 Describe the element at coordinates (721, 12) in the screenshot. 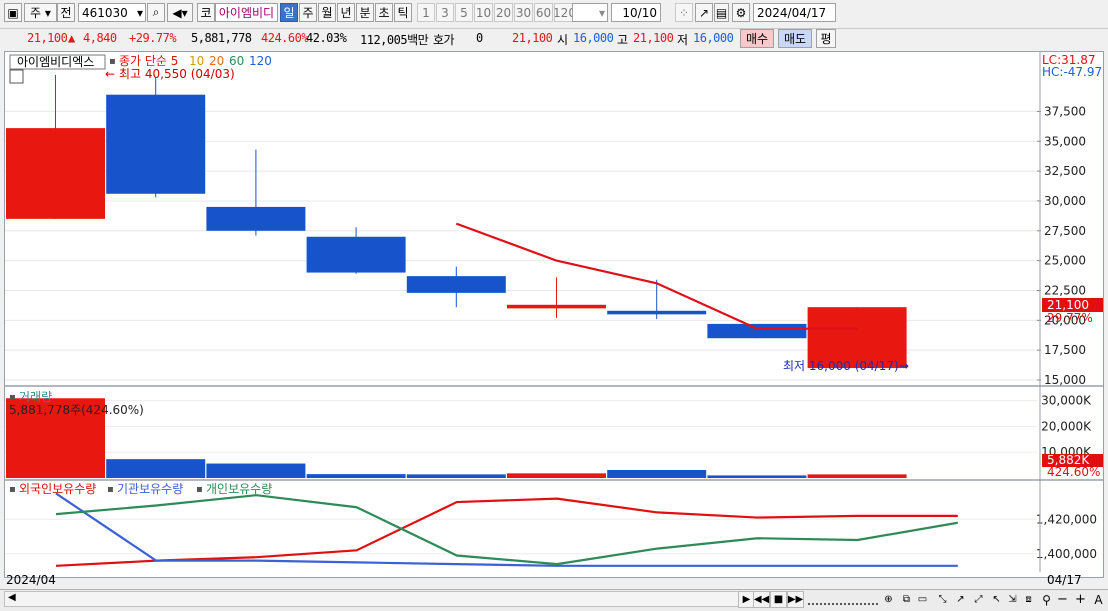

I see `save-icon: ▤` at that location.